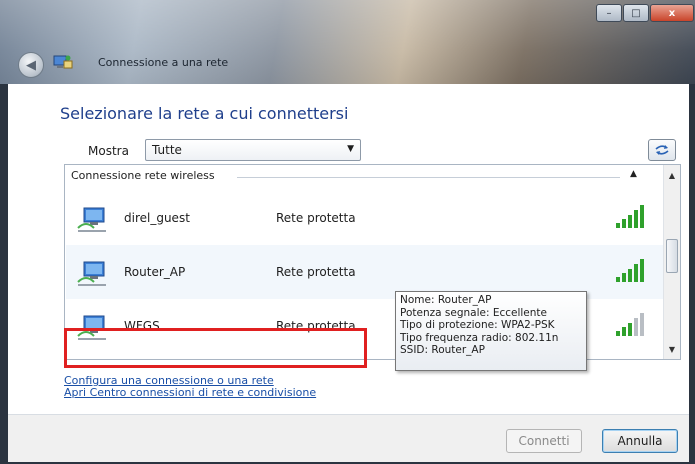 The width and height of the screenshot is (695, 464). What do you see at coordinates (672, 349) in the screenshot?
I see `scroll-down-icon: ▼` at bounding box center [672, 349].